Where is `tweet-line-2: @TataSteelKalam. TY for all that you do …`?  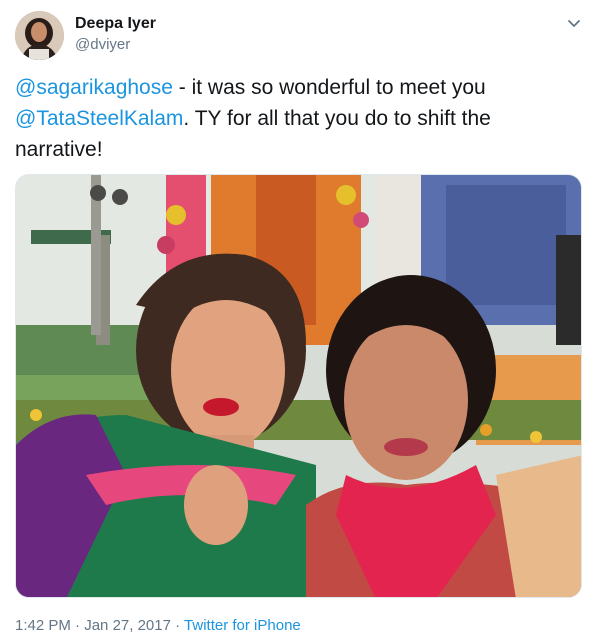
tweet-line-2: @TataSteelKalam. TY for all that you do … is located at coordinates (297, 118).